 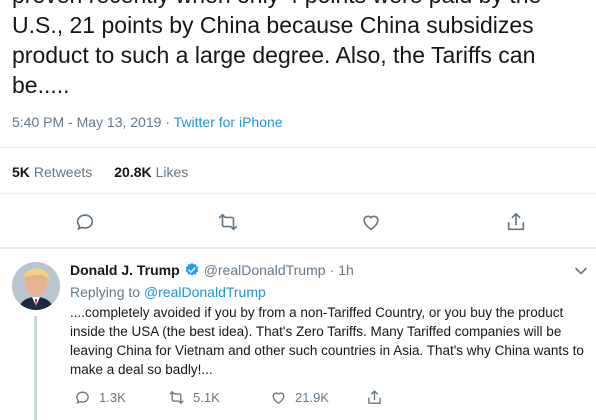 I want to click on reply-retweet-button: 5.1K, so click(x=194, y=397).